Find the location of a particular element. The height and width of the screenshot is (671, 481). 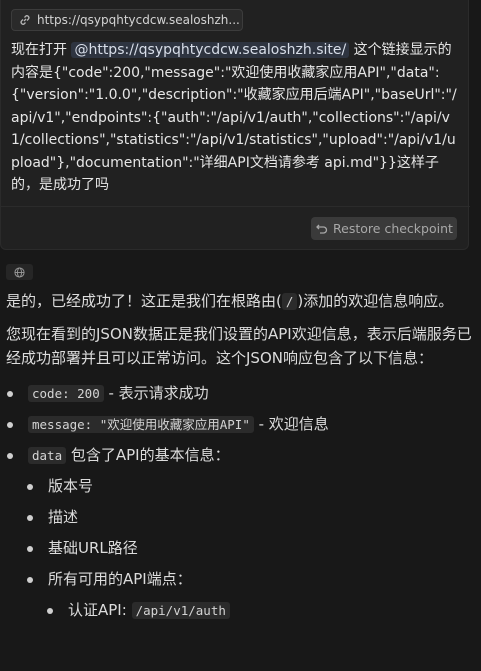

list-item: 基础URL路径 is located at coordinates (239, 548).